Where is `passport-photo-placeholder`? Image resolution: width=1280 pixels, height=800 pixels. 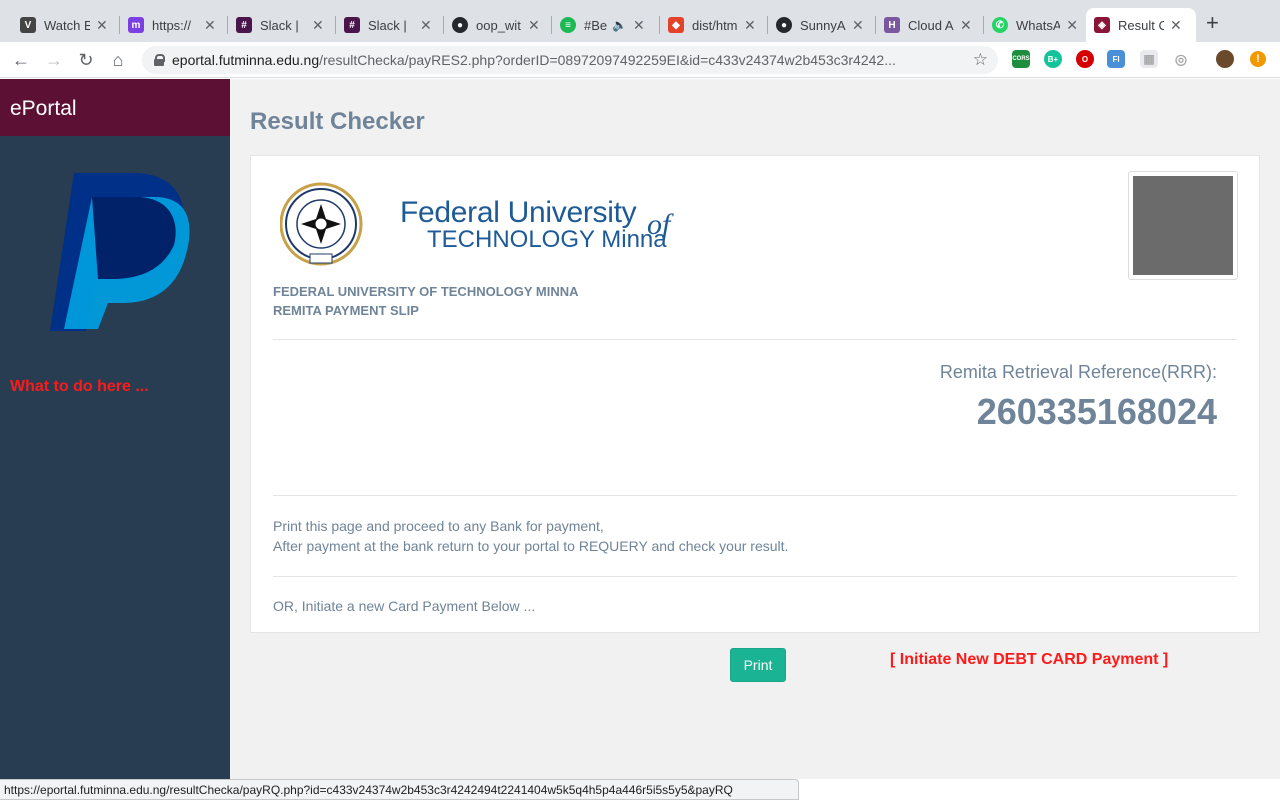 passport-photo-placeholder is located at coordinates (1183, 225).